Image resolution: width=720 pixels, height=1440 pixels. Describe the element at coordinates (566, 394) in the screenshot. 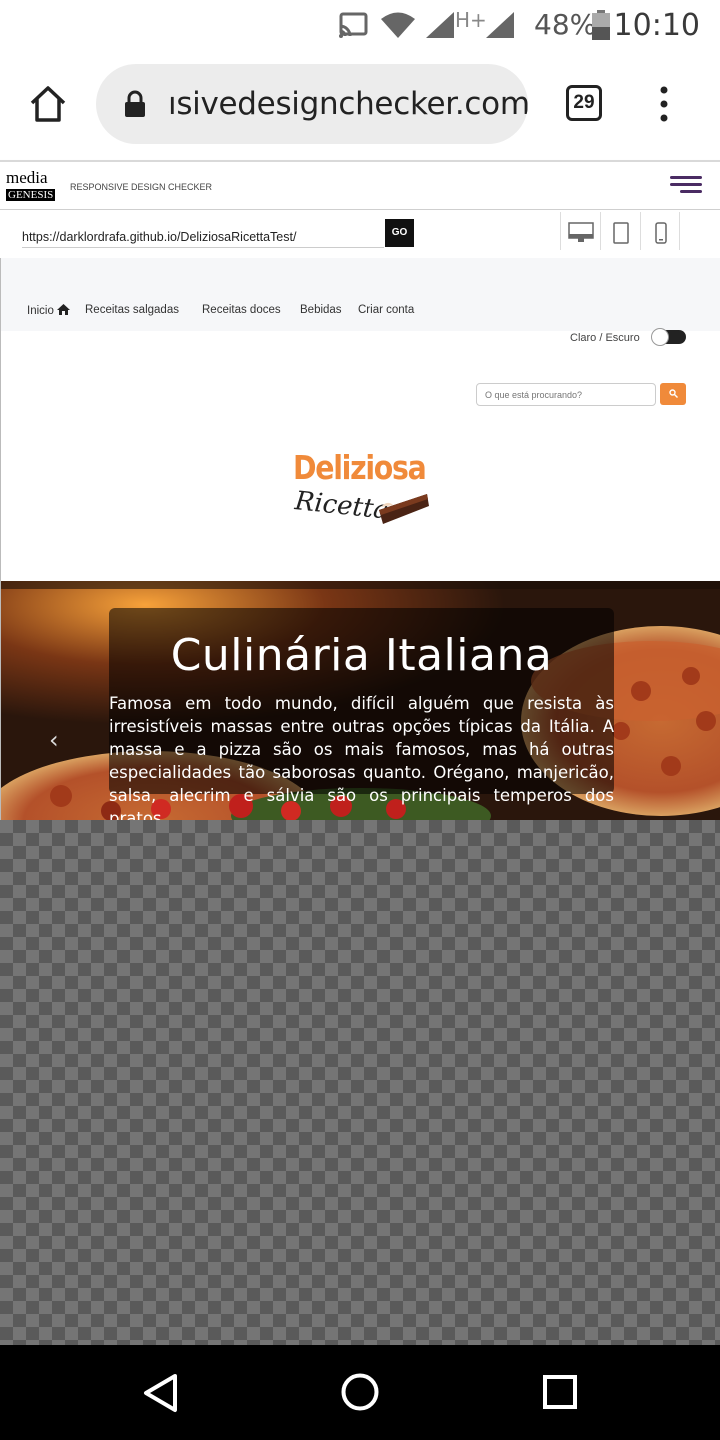

I see `search-input` at that location.